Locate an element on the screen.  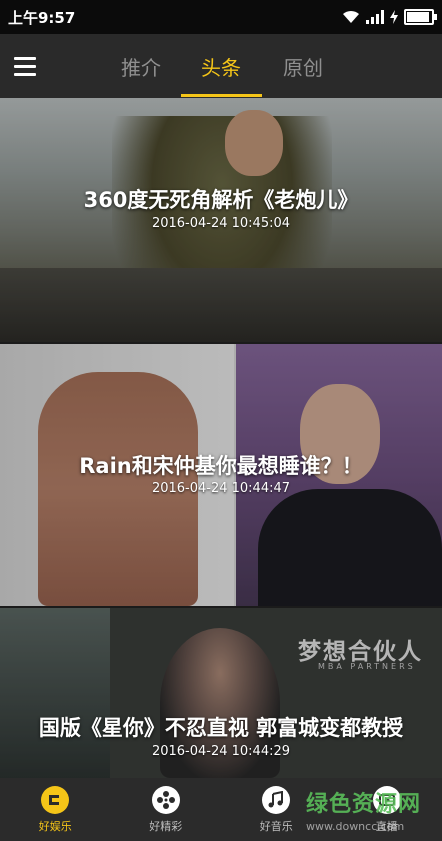
top-bar: 推介 头条 原创 is located at coordinates (221, 66).